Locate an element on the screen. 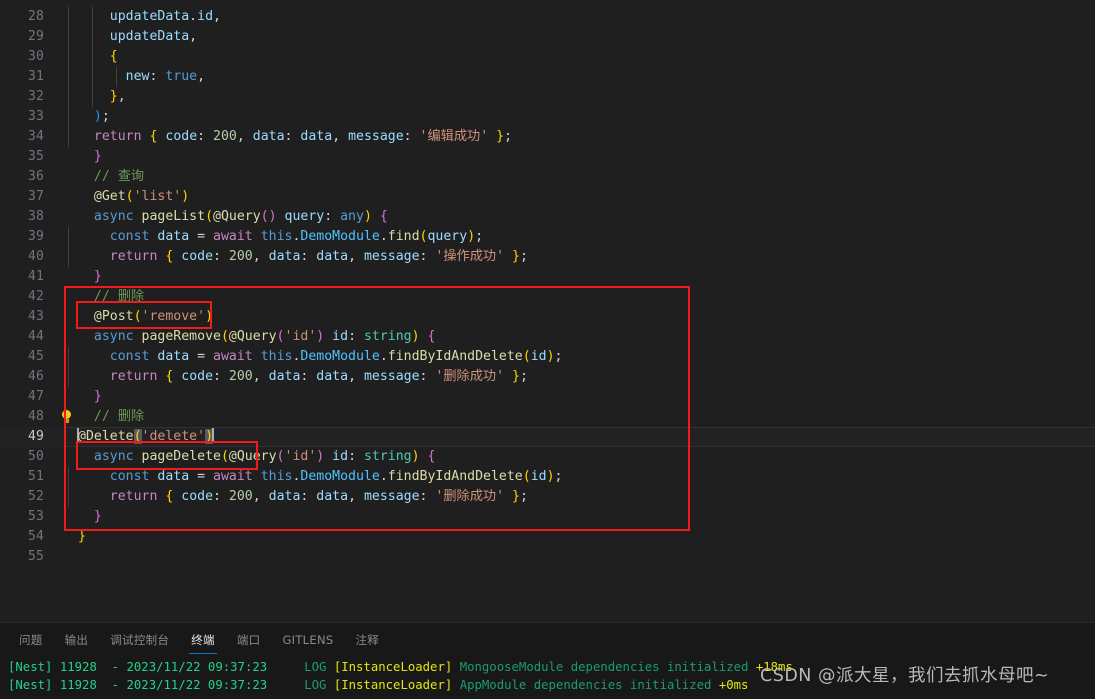 This screenshot has width=1095, height=699. tab-comments: 注释 is located at coordinates (367, 640).